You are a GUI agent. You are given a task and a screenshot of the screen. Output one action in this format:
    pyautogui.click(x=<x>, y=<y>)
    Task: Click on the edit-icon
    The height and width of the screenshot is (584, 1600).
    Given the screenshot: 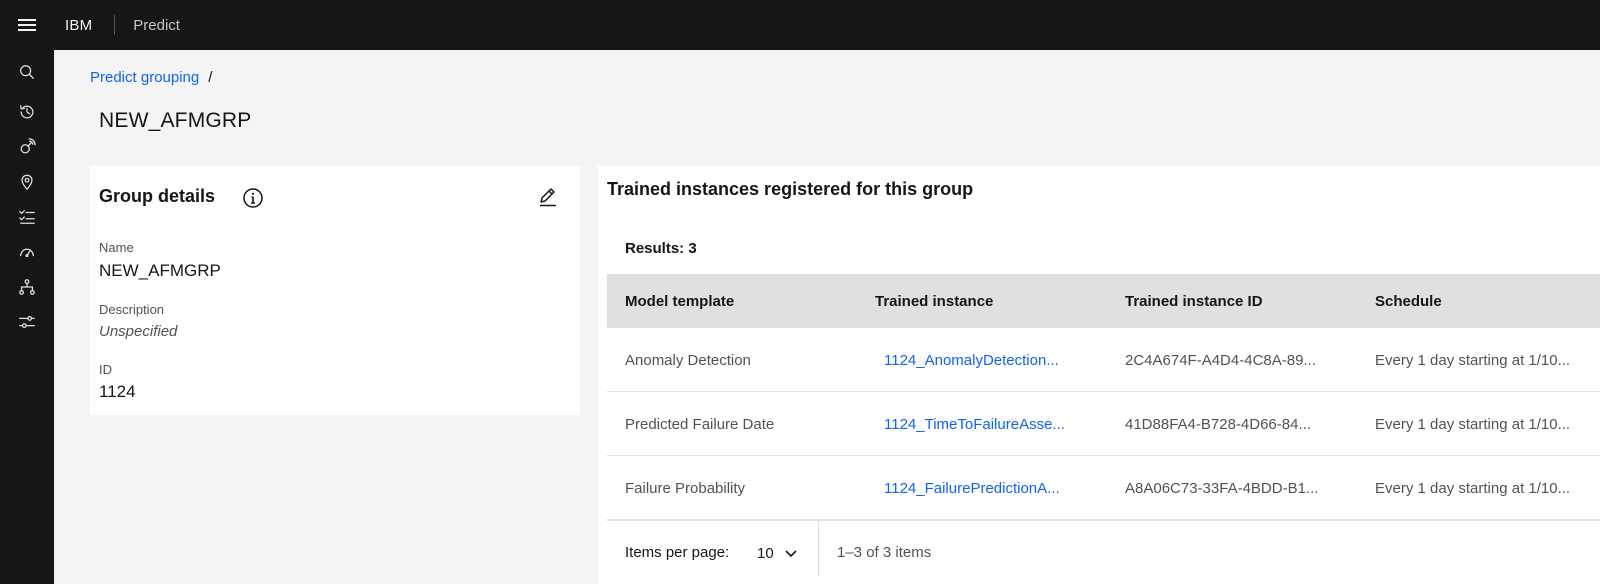 What is the action you would take?
    pyautogui.click(x=548, y=197)
    